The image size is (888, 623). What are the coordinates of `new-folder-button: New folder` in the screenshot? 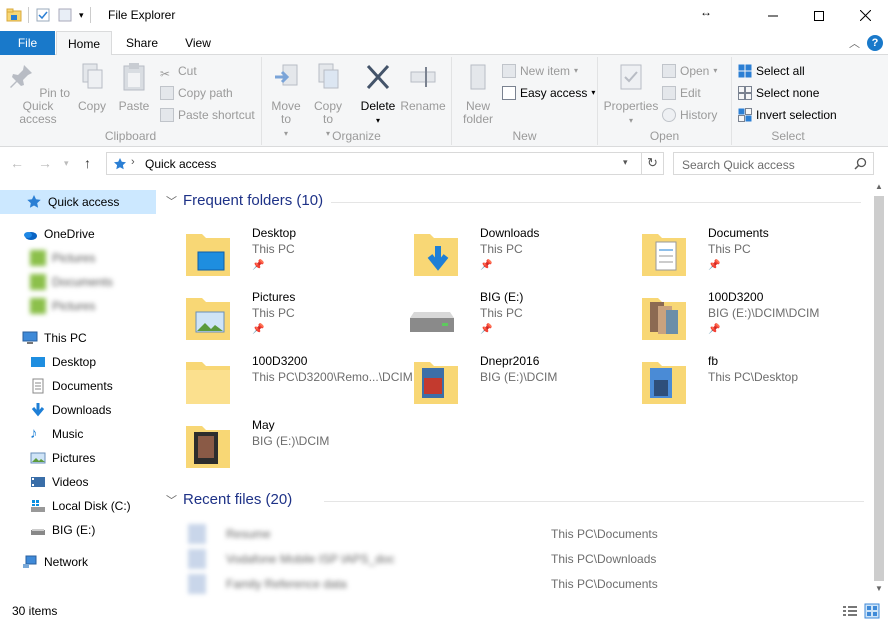 It's located at (478, 93).